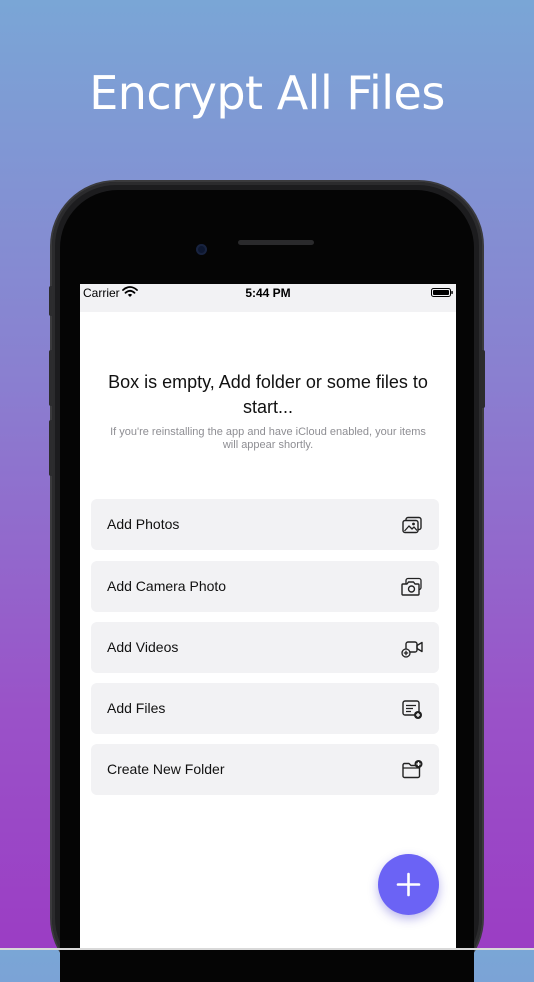  Describe the element at coordinates (483, 379) in the screenshot. I see `power-button` at that location.